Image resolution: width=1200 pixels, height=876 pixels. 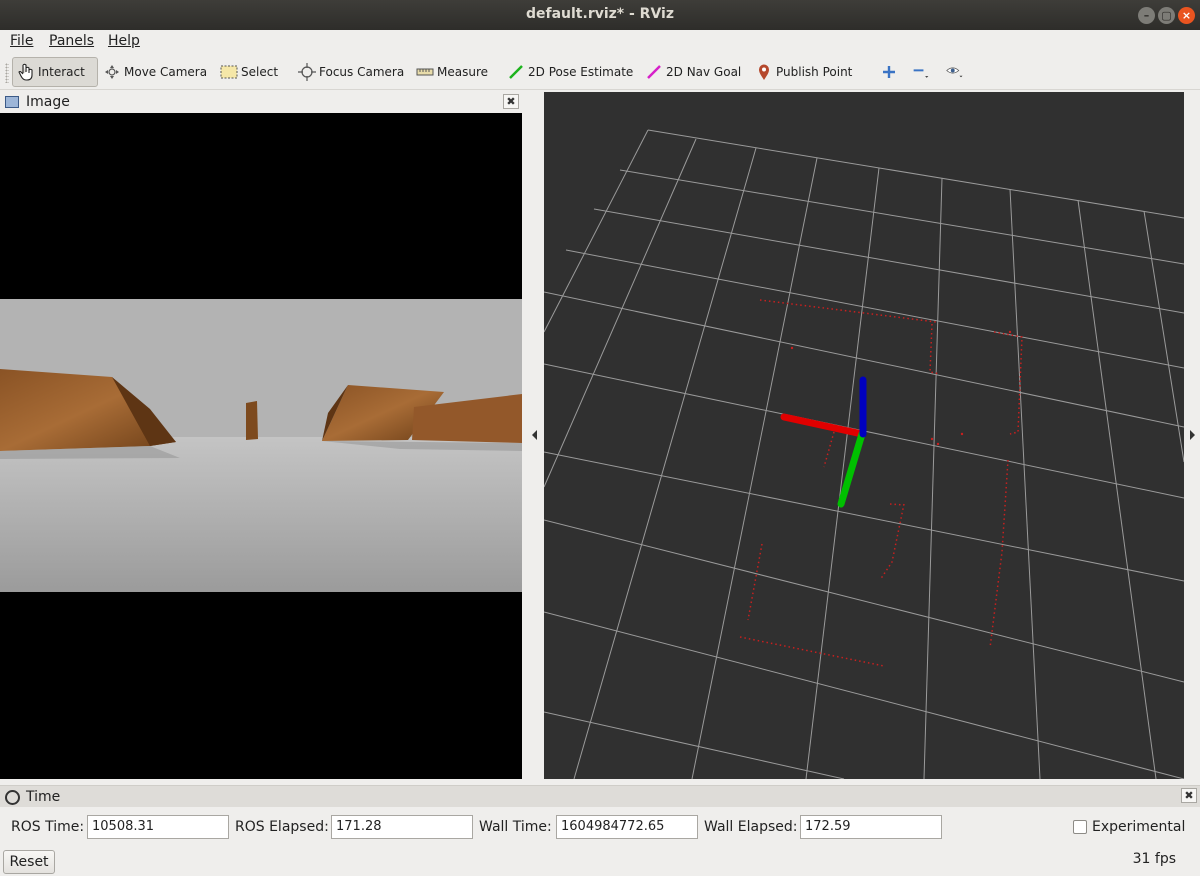 I want to click on move-camera-label: Move Camera, so click(x=166, y=72).